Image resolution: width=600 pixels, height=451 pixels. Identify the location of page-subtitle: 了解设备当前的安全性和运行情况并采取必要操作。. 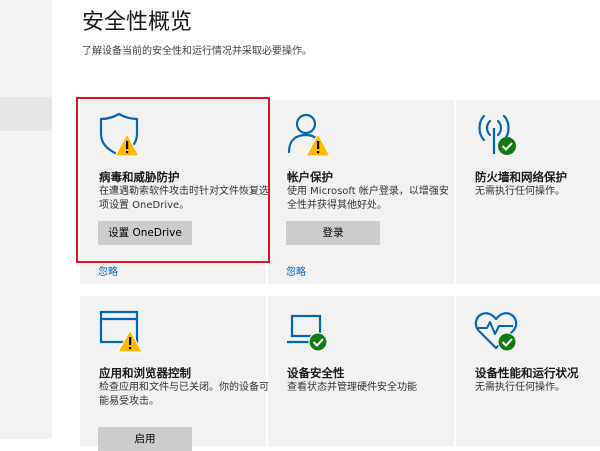
(197, 51).